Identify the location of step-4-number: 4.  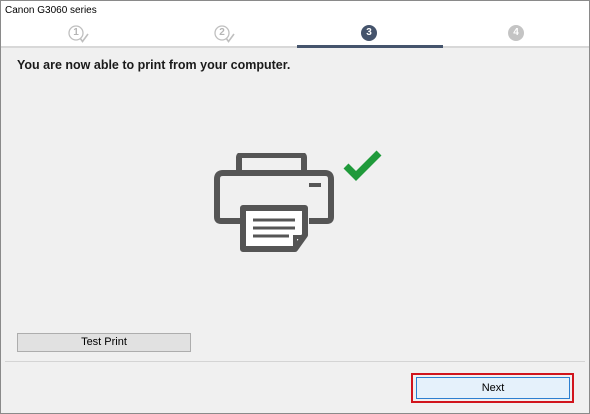
(516, 32).